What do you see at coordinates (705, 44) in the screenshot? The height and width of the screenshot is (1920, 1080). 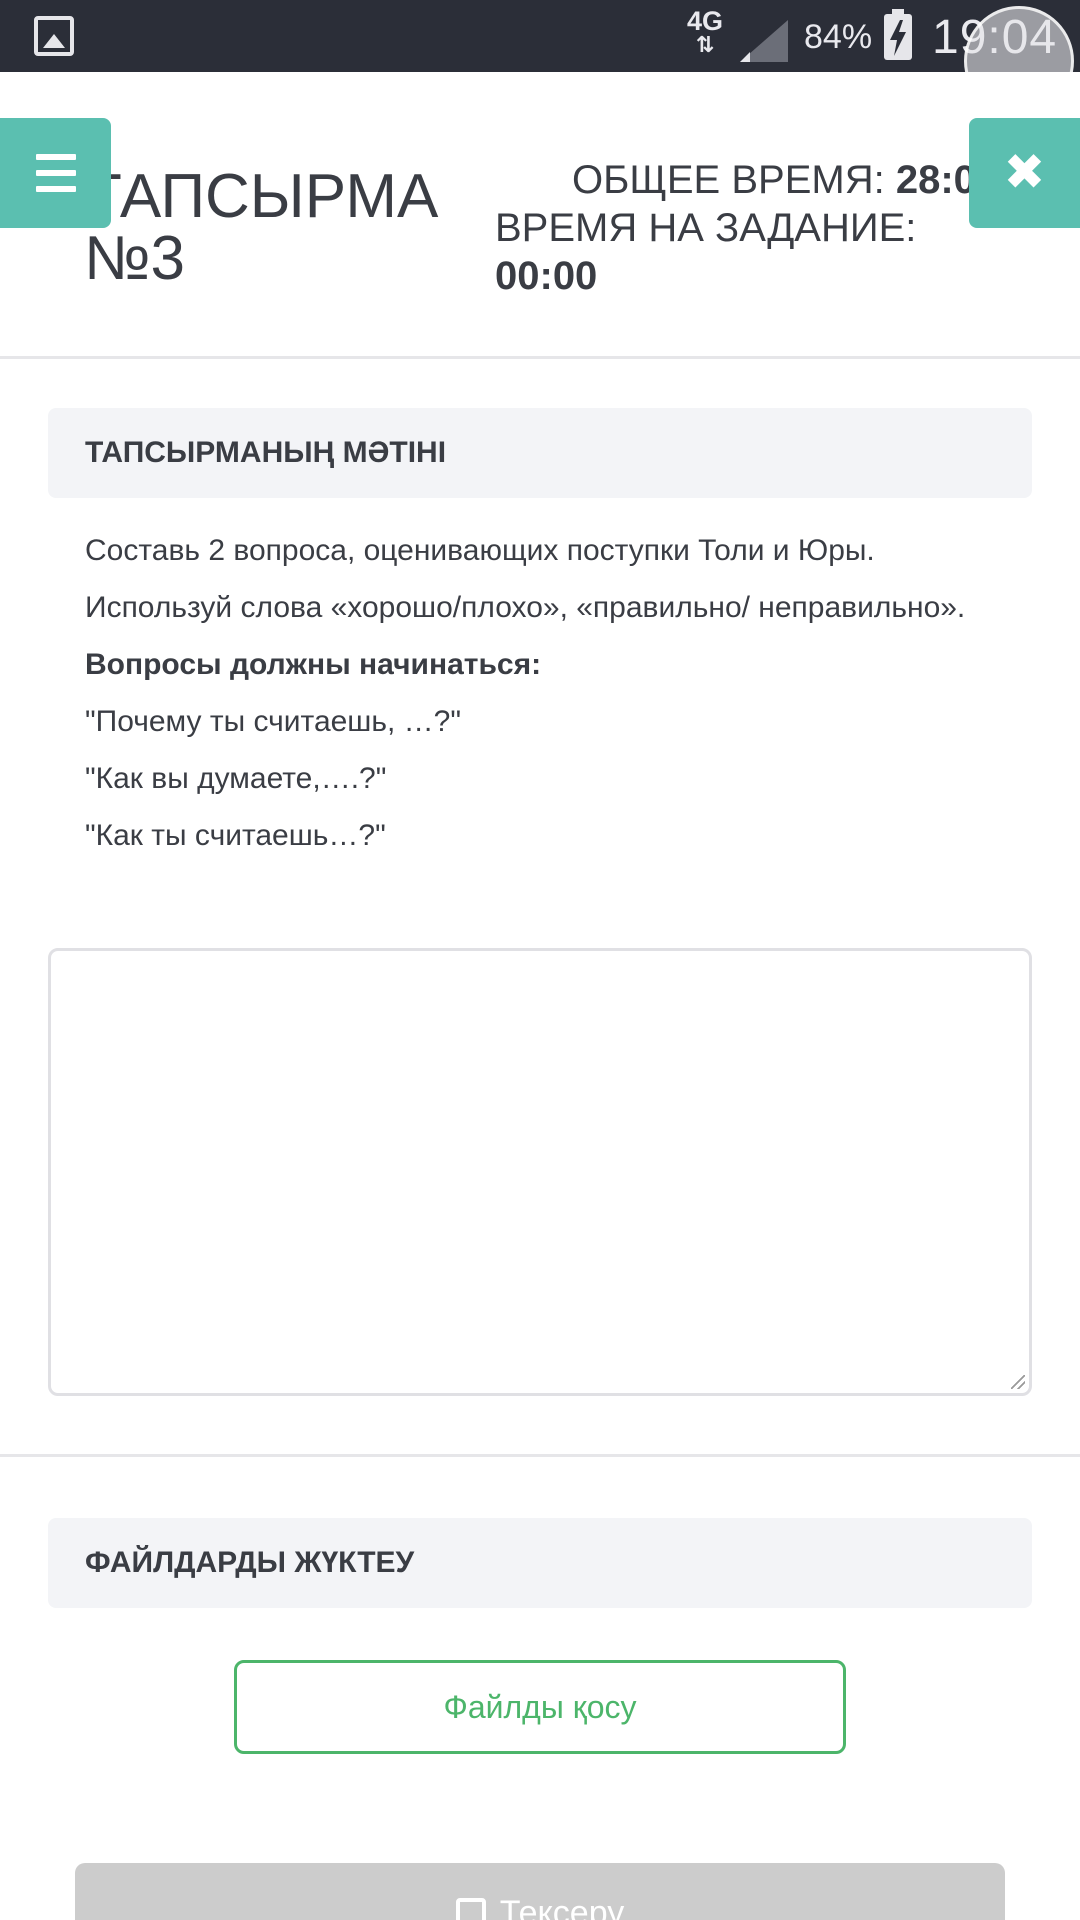 I see `data-arrows-icon: ⇅` at bounding box center [705, 44].